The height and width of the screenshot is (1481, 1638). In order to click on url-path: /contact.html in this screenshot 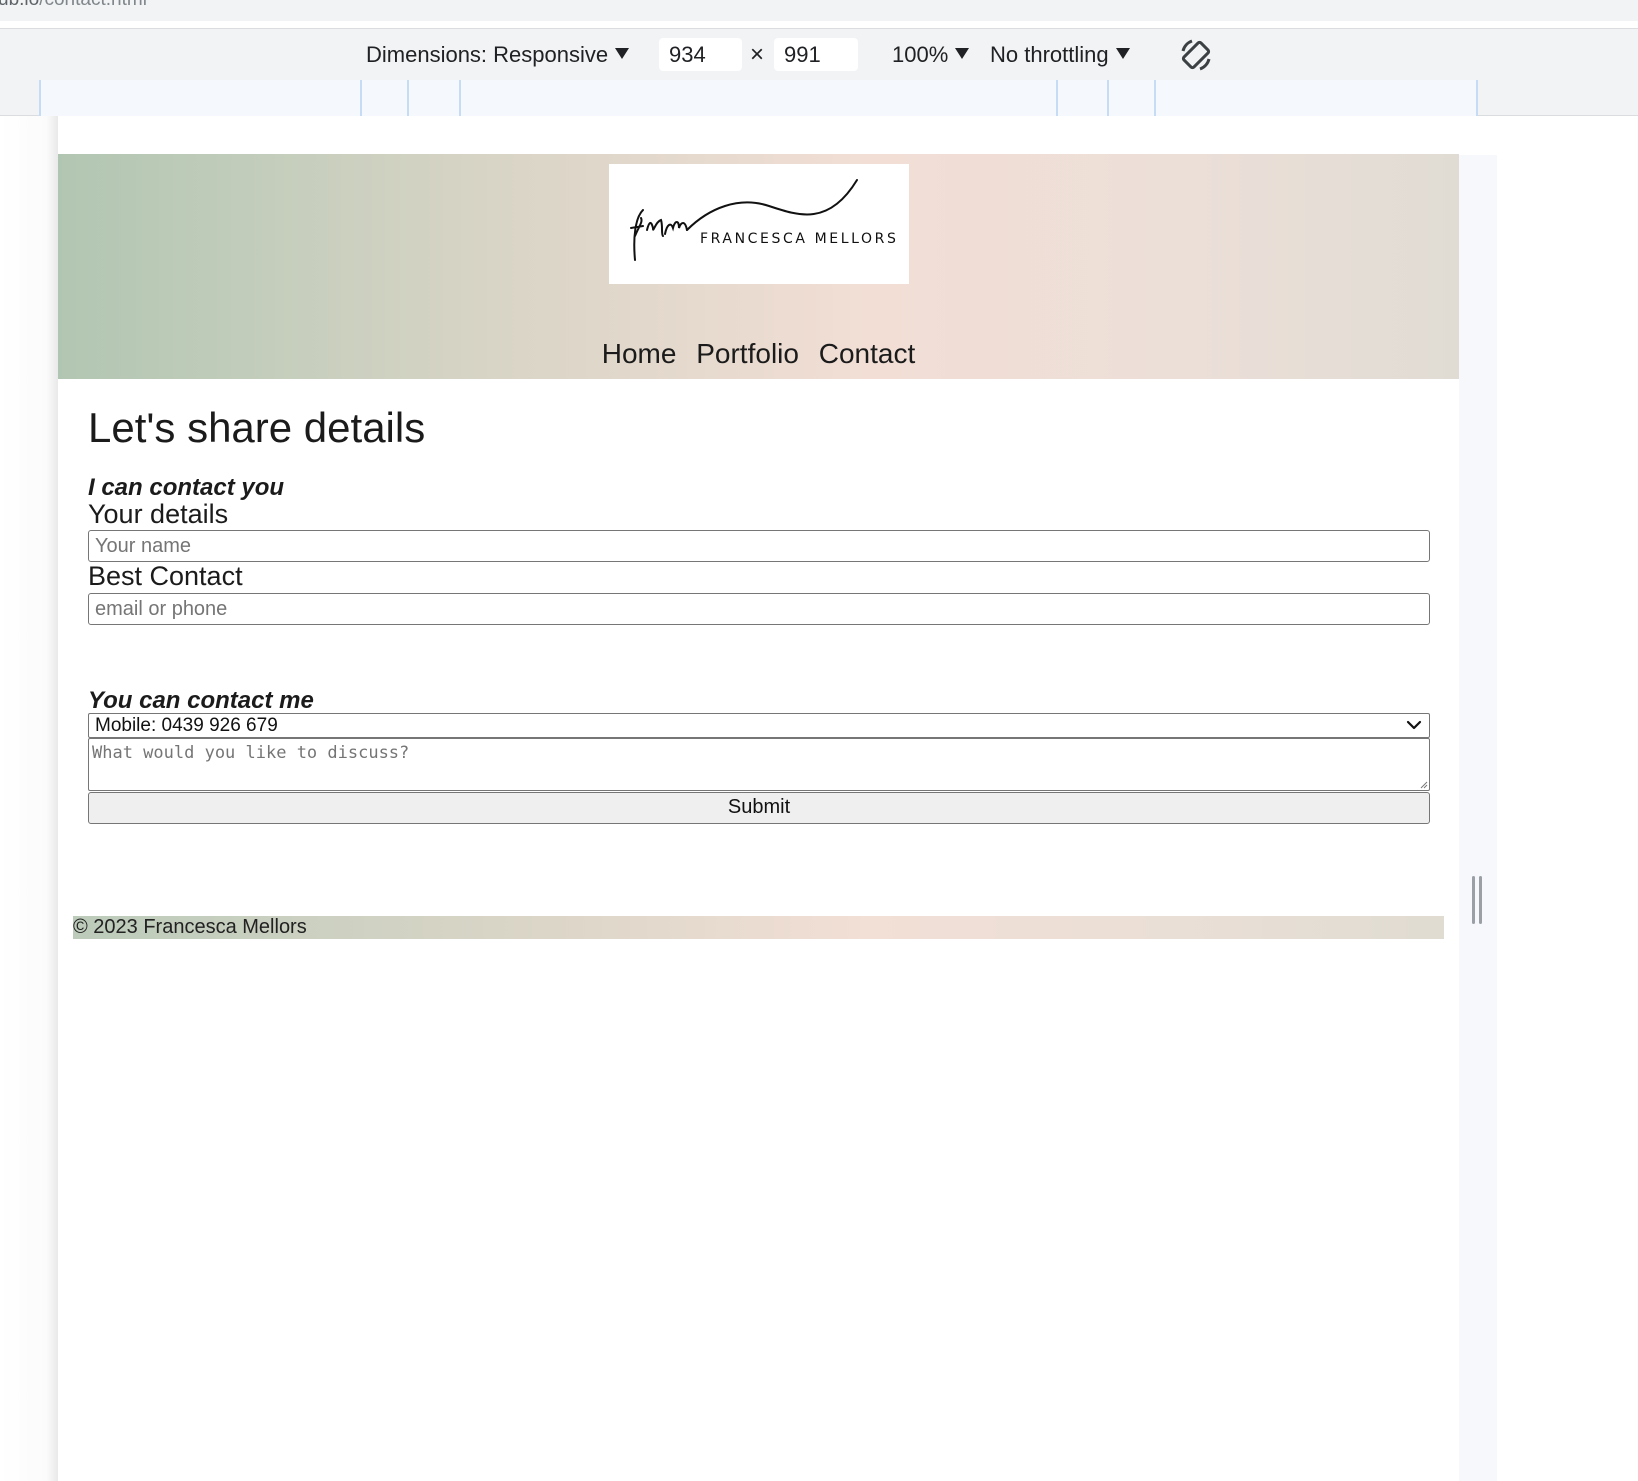, I will do `click(93, 5)`.